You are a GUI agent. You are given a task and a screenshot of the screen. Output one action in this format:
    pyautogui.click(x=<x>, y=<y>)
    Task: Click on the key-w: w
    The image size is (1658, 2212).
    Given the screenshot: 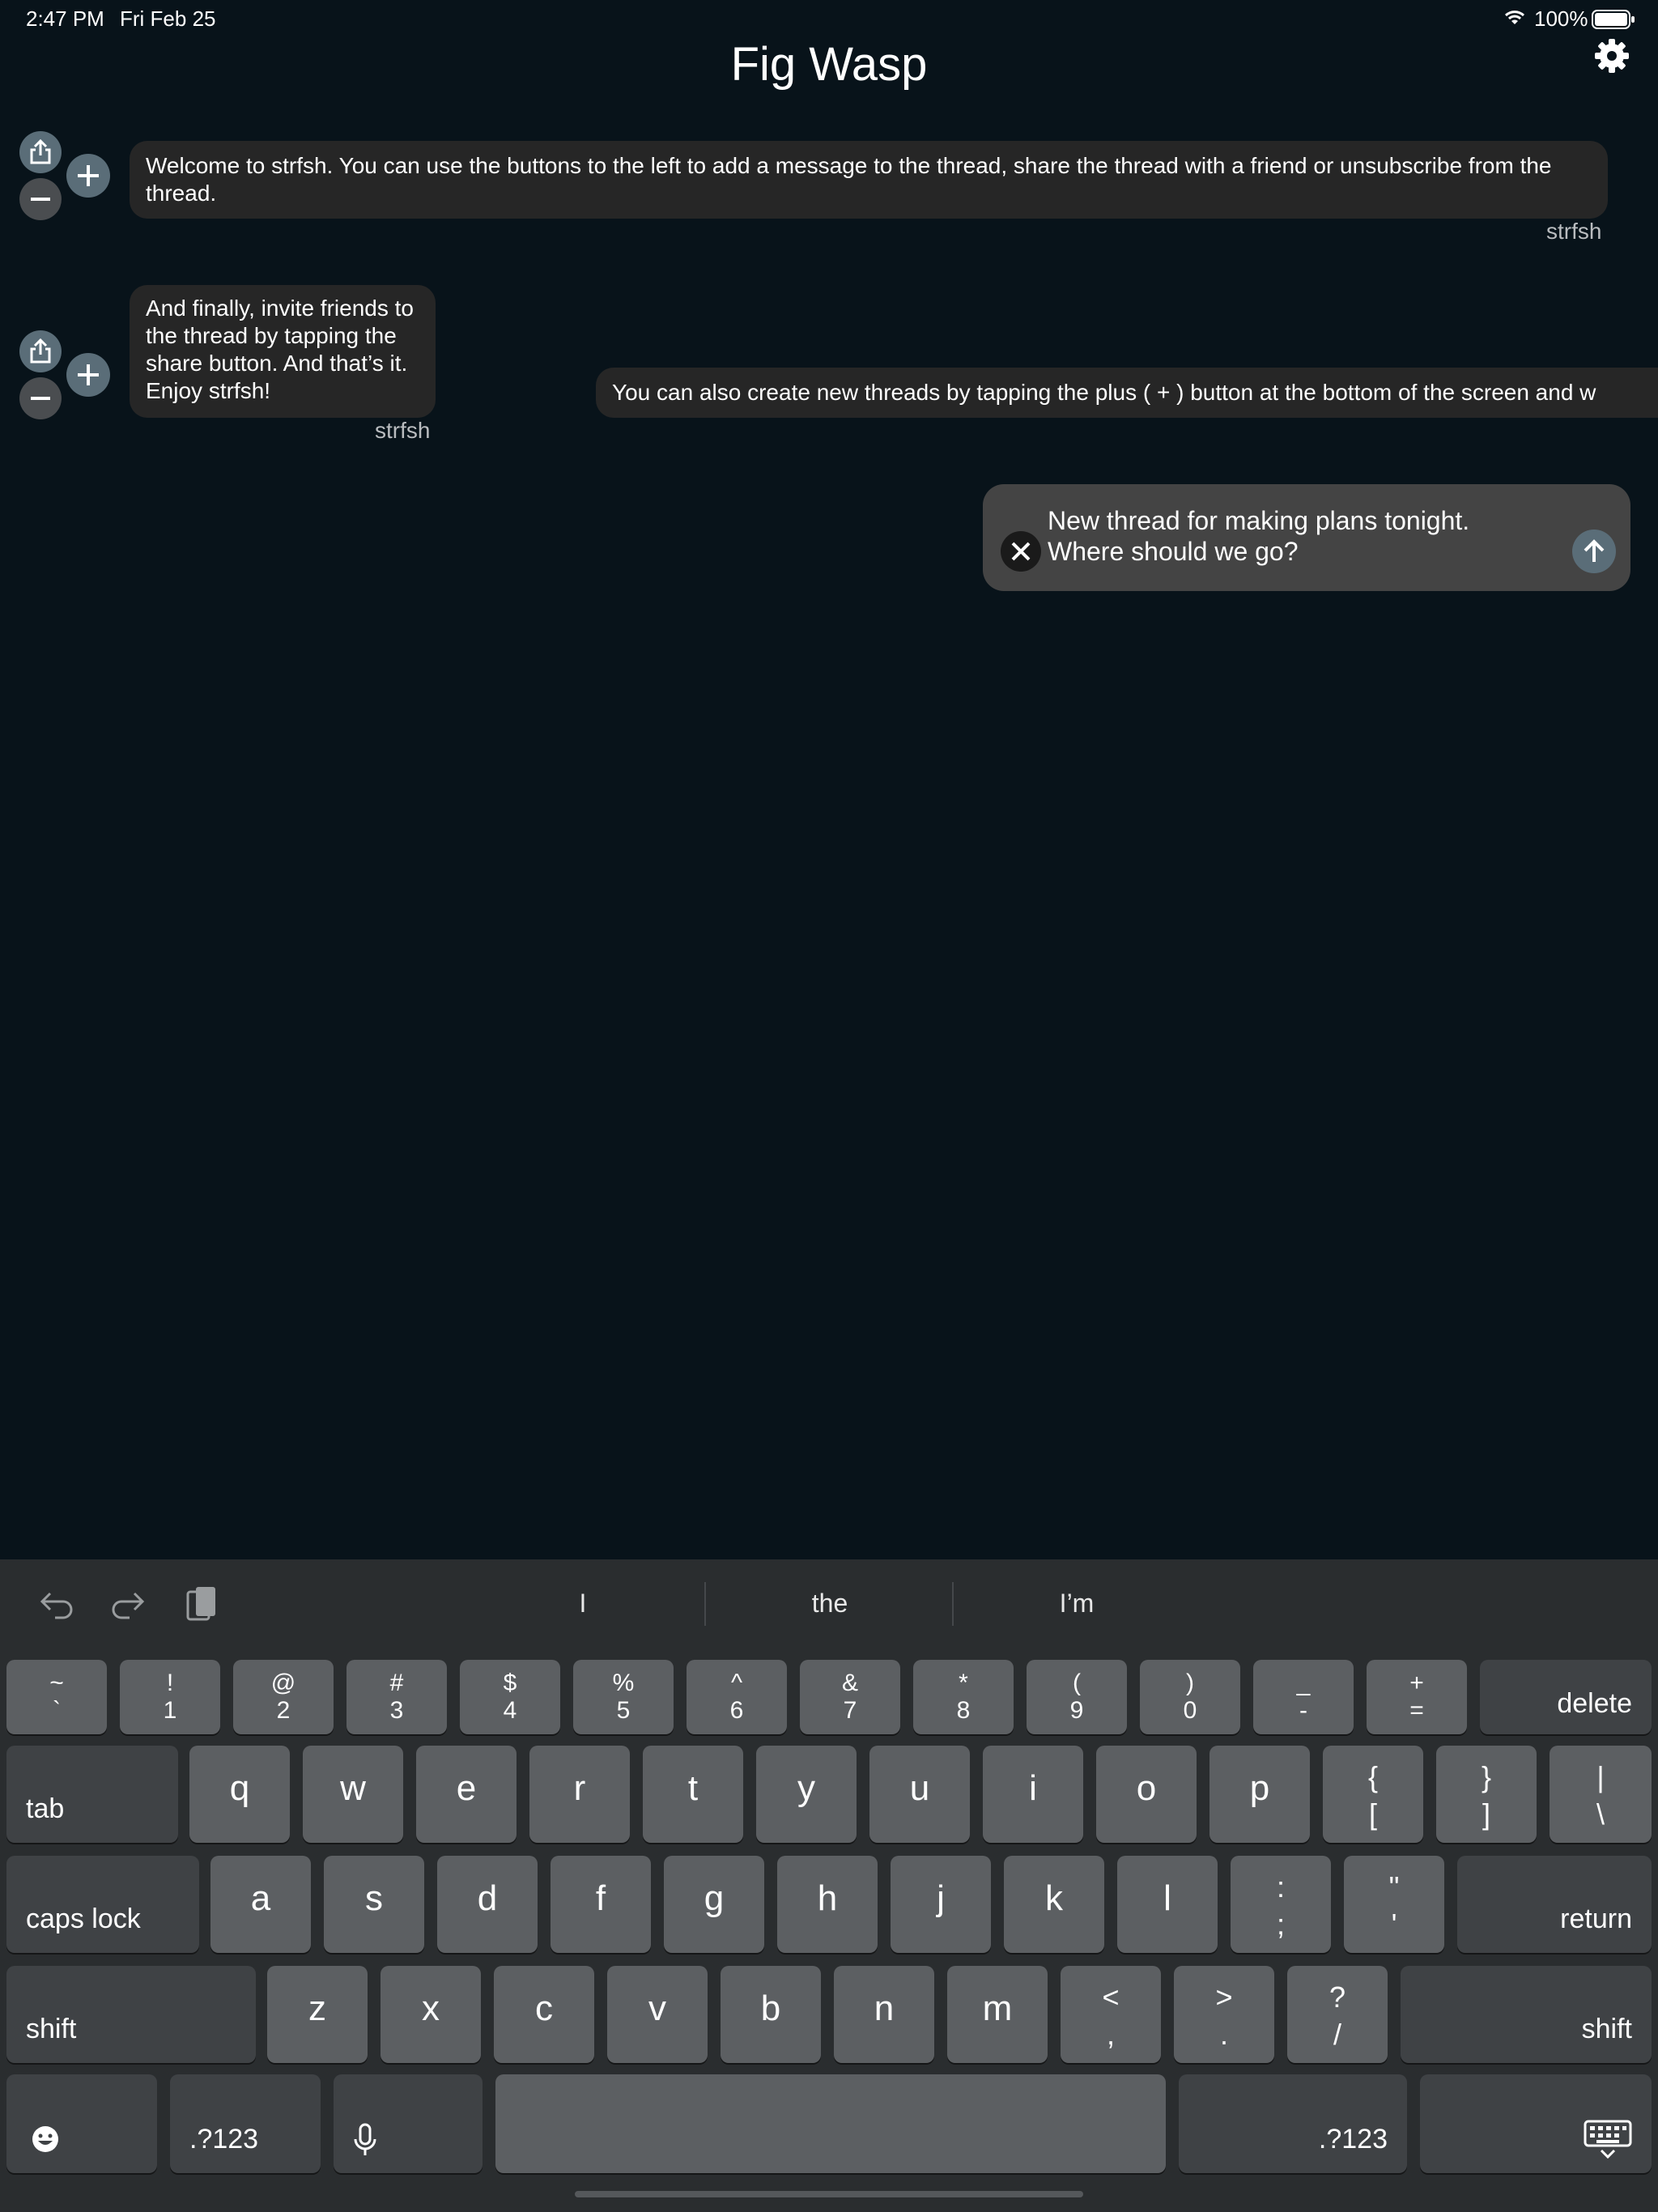 What is the action you would take?
    pyautogui.click(x=353, y=1795)
    